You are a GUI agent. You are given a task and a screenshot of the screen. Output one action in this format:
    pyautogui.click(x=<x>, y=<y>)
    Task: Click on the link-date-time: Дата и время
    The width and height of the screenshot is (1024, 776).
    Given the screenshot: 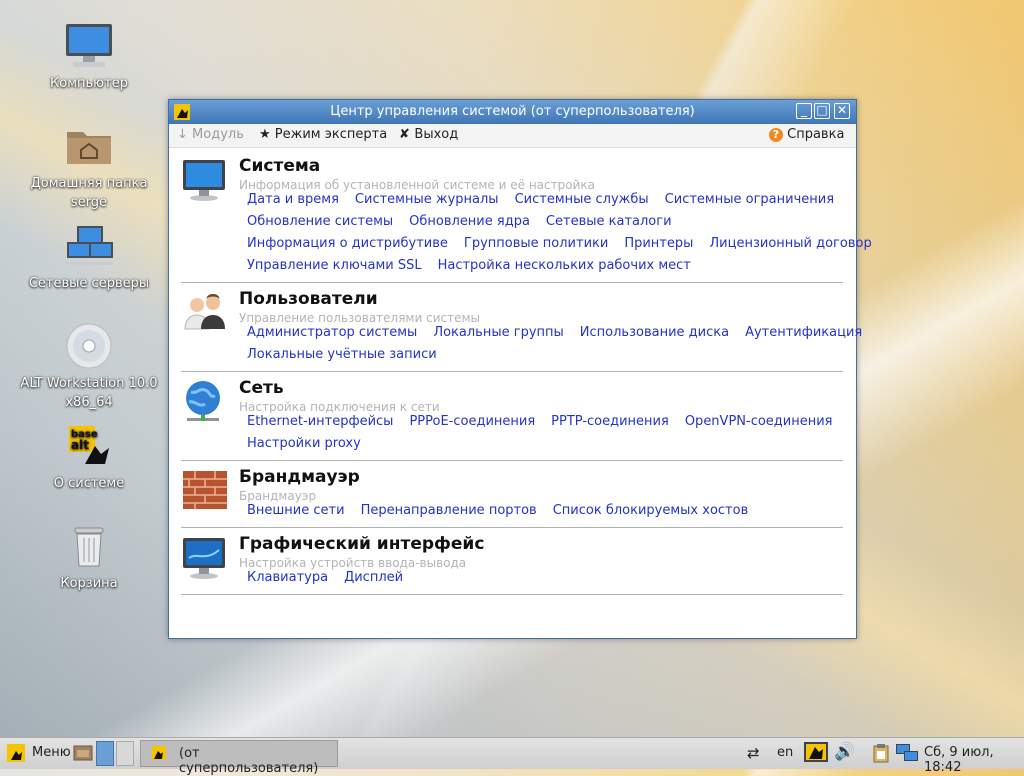 What is the action you would take?
    pyautogui.click(x=293, y=199)
    